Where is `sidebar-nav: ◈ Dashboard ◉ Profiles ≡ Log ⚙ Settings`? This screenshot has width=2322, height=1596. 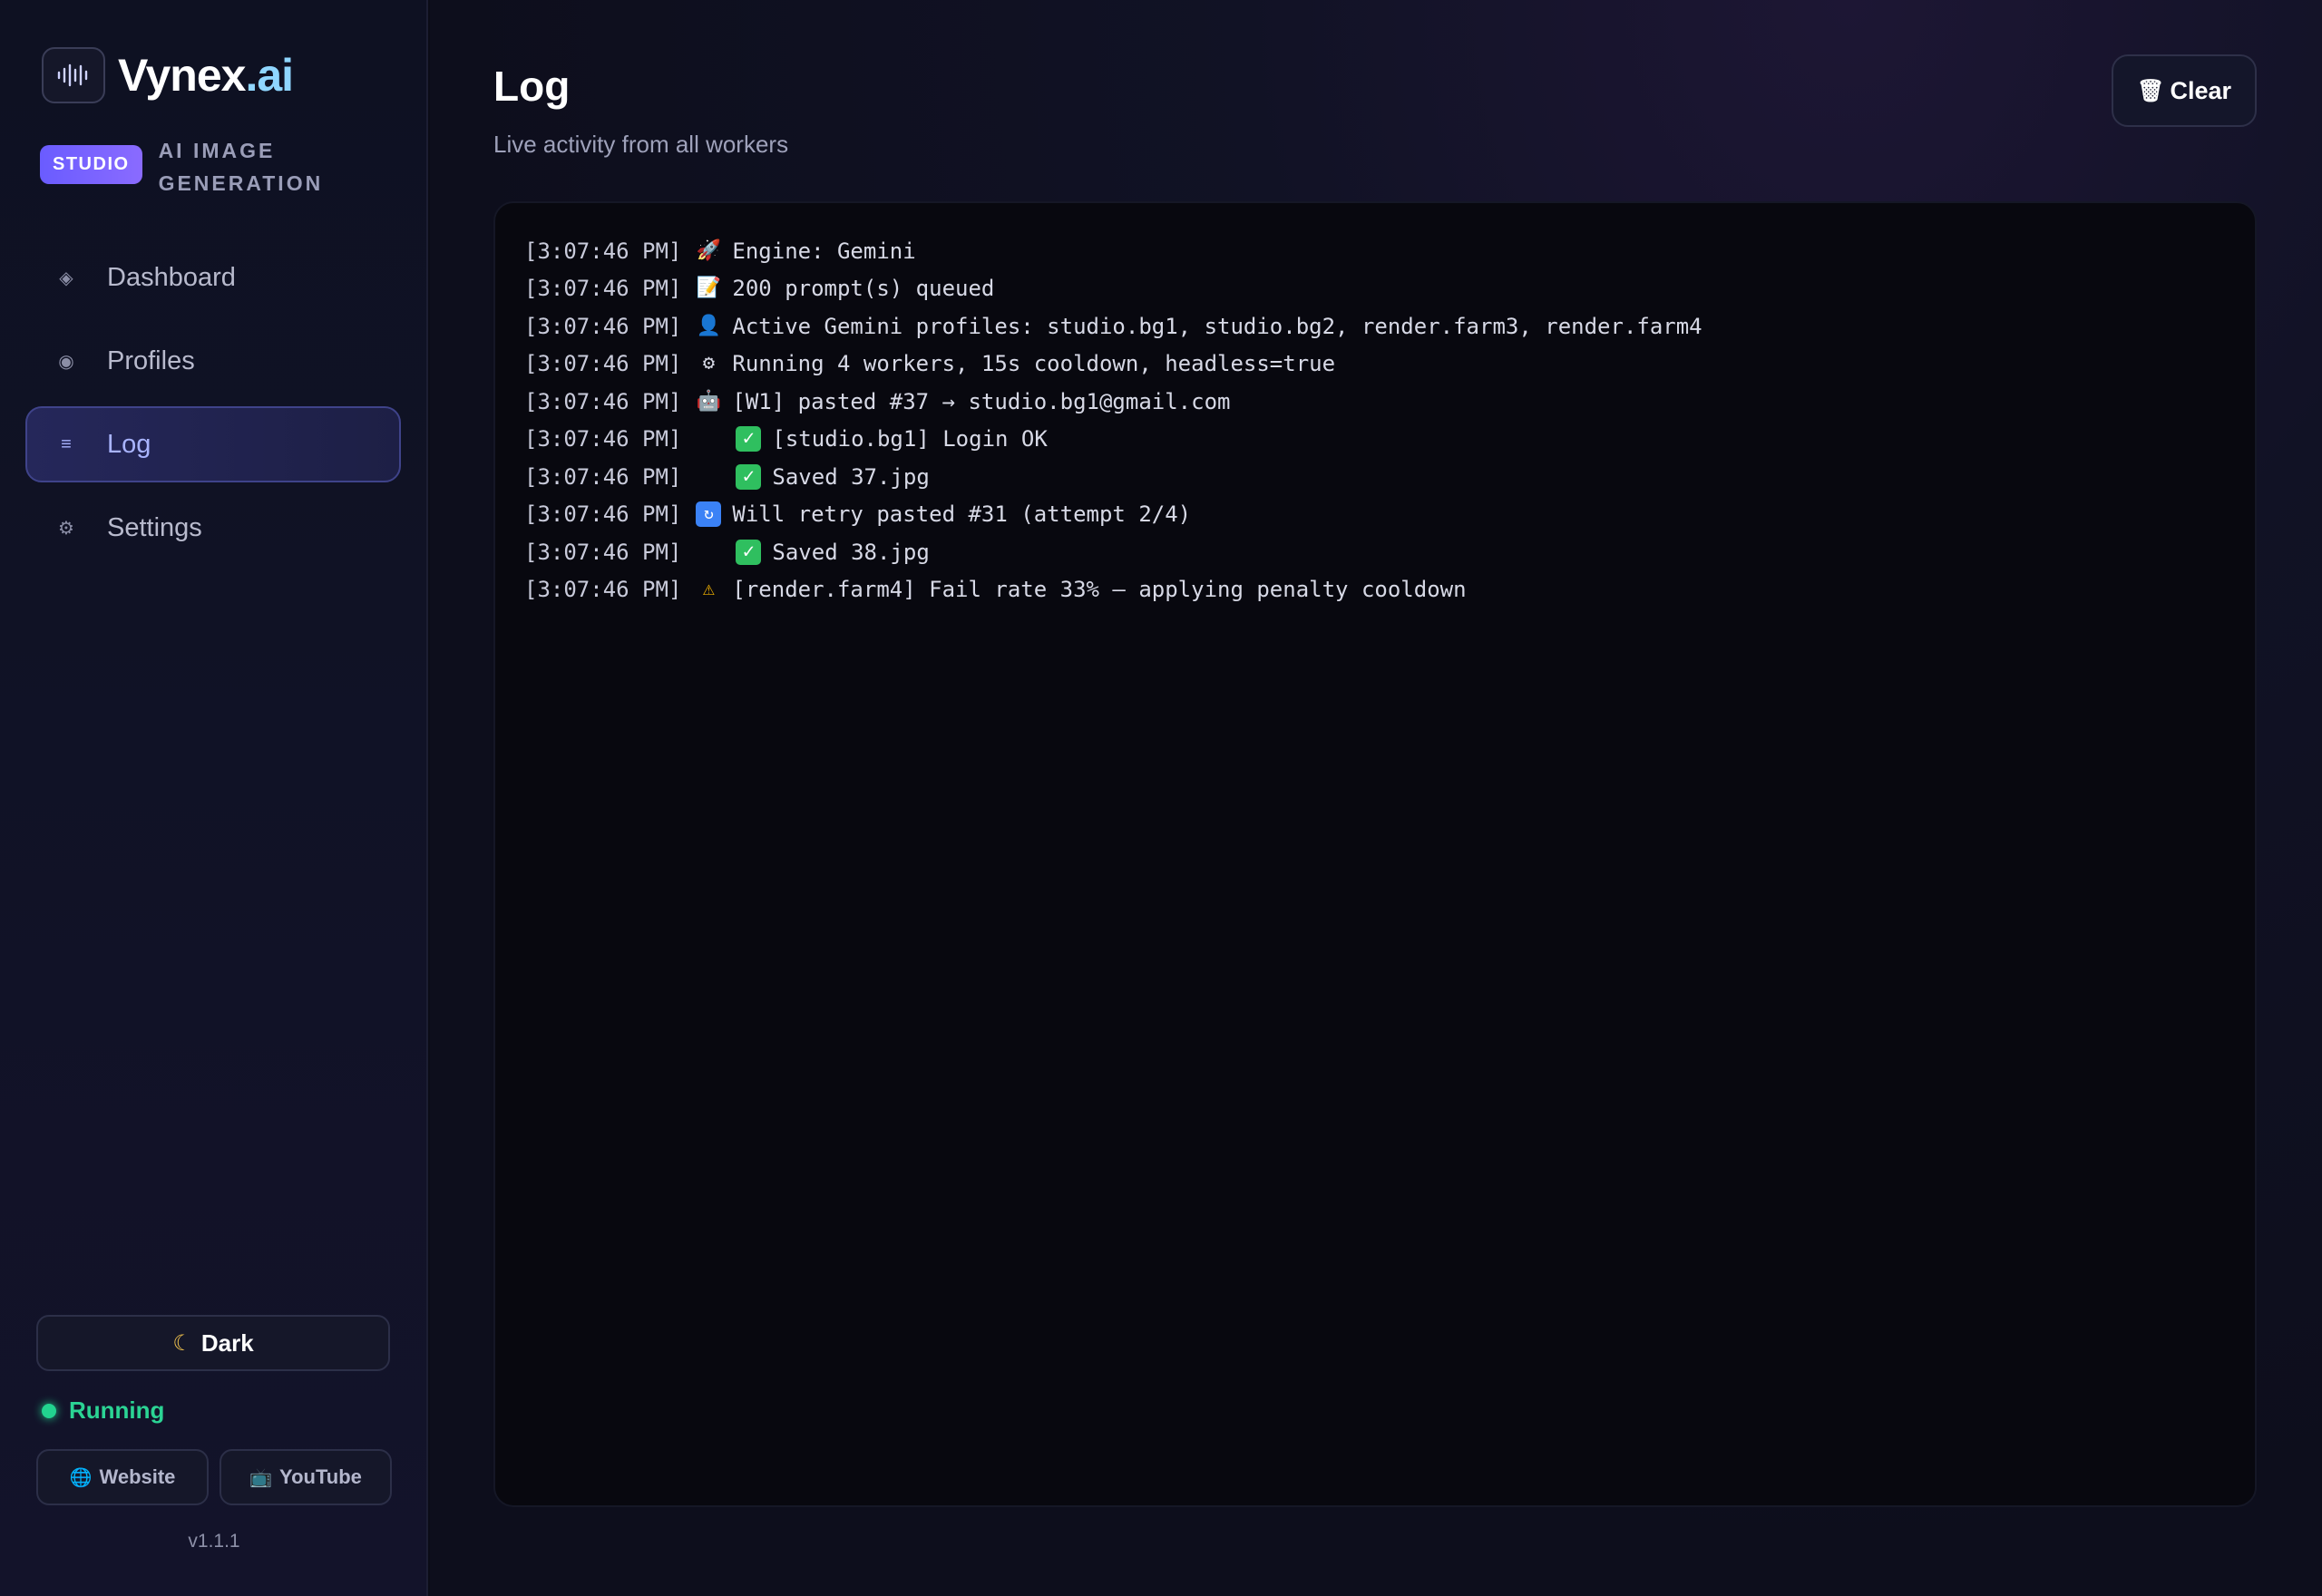 sidebar-nav: ◈ Dashboard ◉ Profiles ≡ Log ⚙ Settings is located at coordinates (213, 406).